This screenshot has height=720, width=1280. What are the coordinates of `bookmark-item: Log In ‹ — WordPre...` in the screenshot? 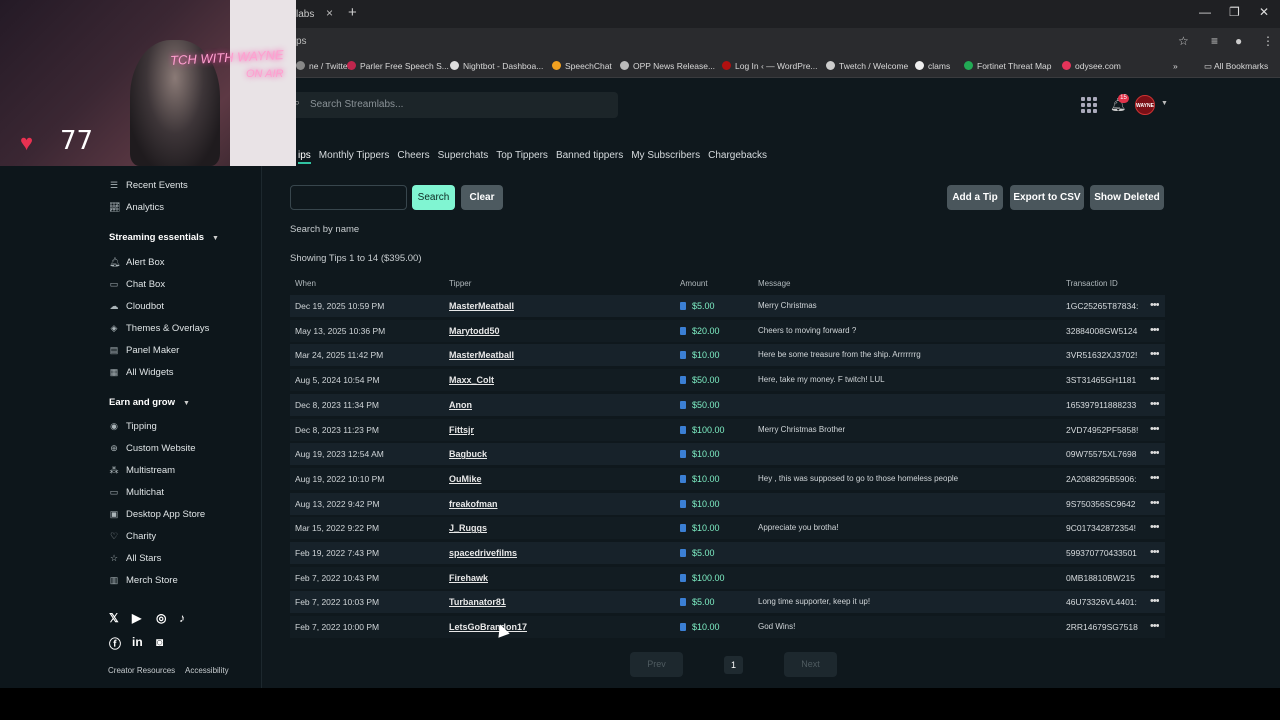 It's located at (770, 66).